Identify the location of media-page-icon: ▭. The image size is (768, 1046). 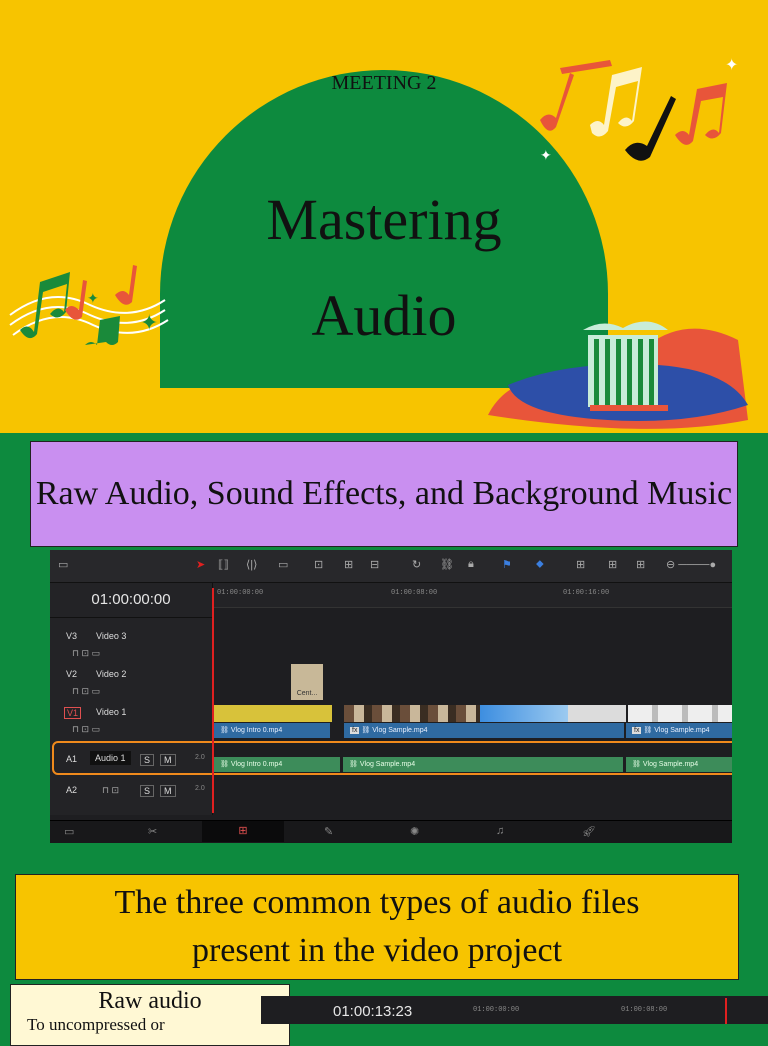
(69, 831).